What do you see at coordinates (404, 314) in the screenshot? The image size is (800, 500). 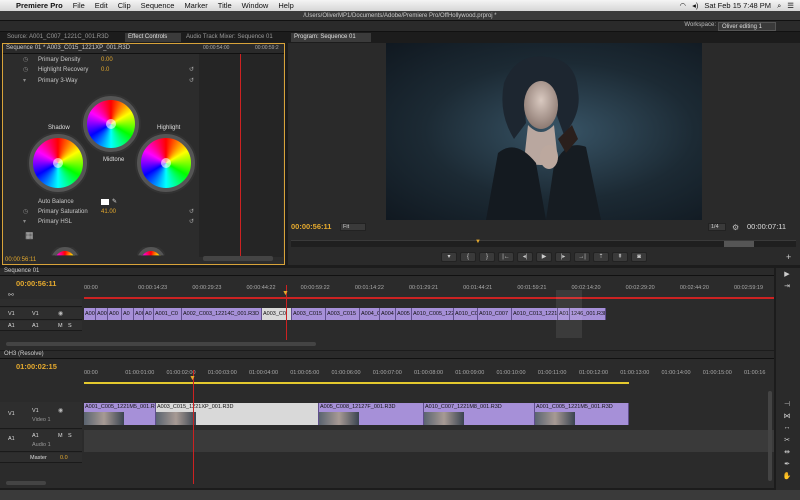 I see `timeline-clip: A005` at bounding box center [404, 314].